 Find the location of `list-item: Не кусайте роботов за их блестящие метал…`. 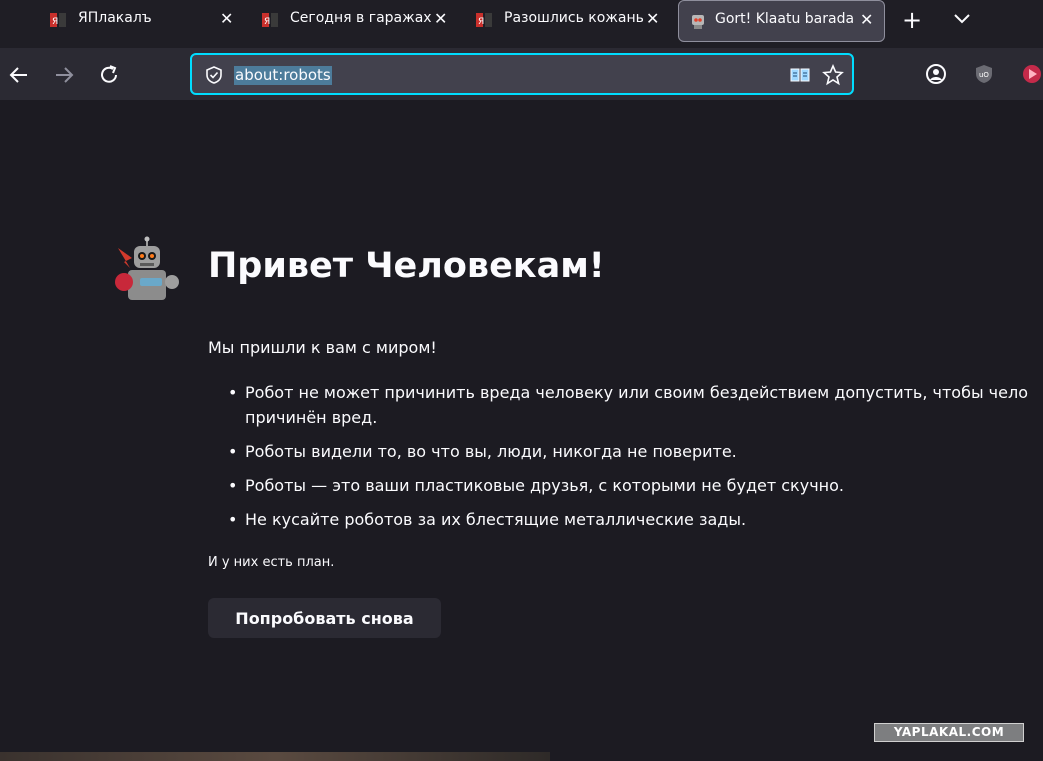

list-item: Не кусайте роботов за их блестящие метал… is located at coordinates (625, 519).